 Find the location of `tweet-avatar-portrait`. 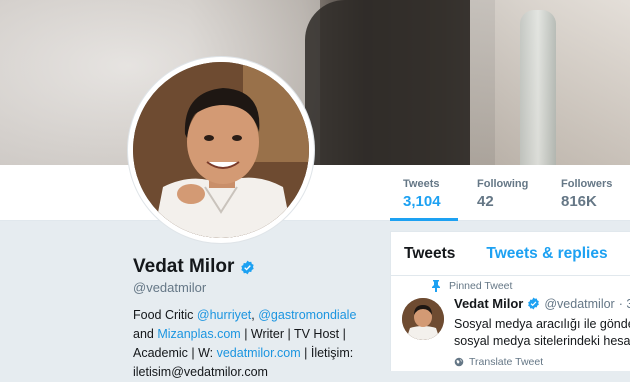

tweet-avatar-portrait is located at coordinates (423, 319).